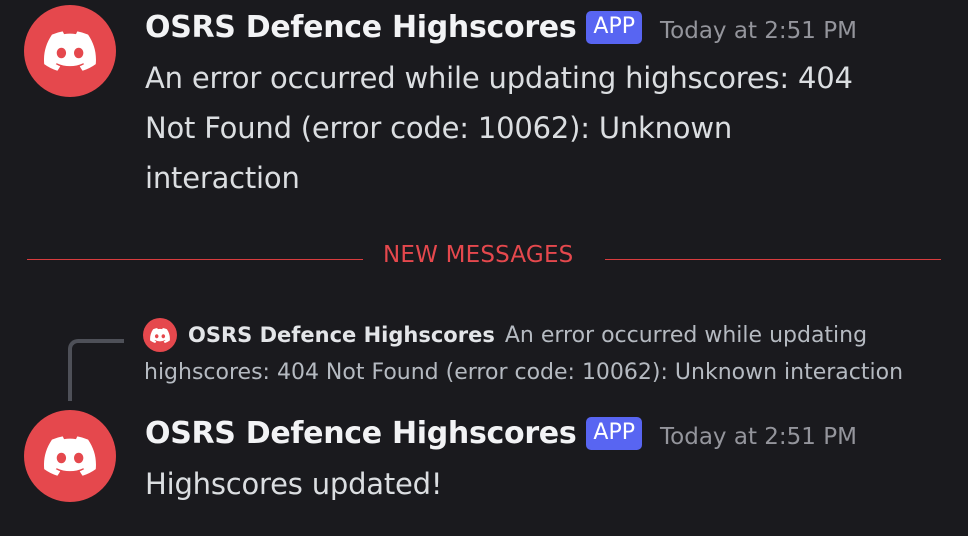  What do you see at coordinates (222, 178) in the screenshot?
I see `message-line: interaction` at bounding box center [222, 178].